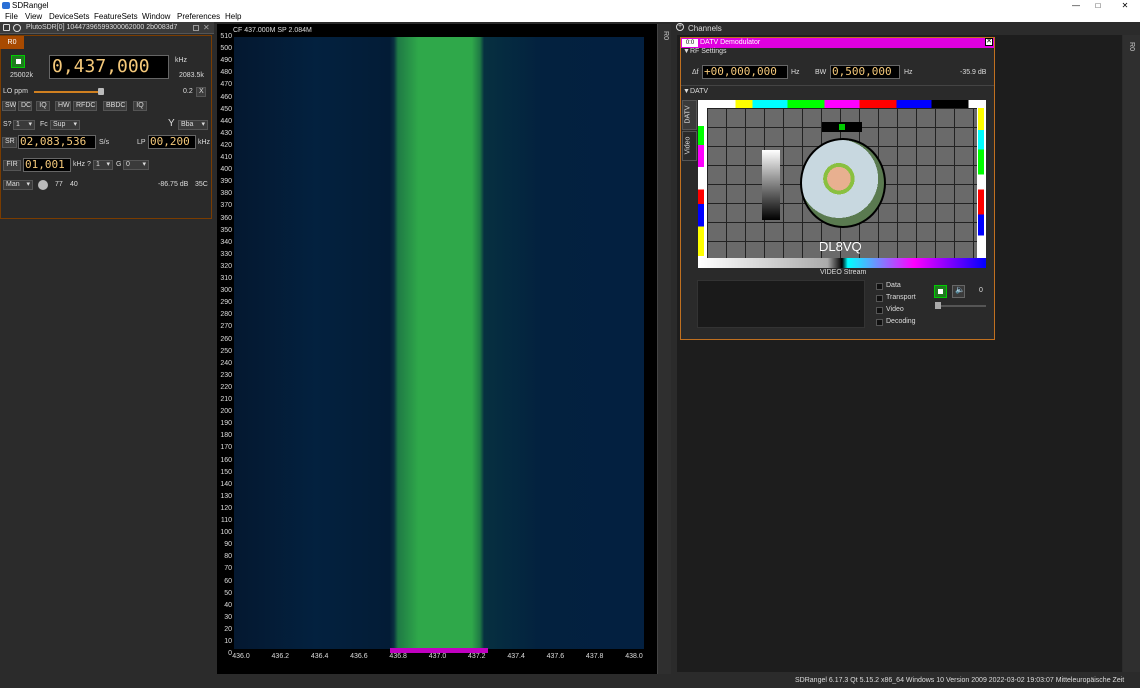 This screenshot has width=1140, height=688. Describe the element at coordinates (1131, 46) in the screenshot. I see `channels-right-tab: R0` at that location.